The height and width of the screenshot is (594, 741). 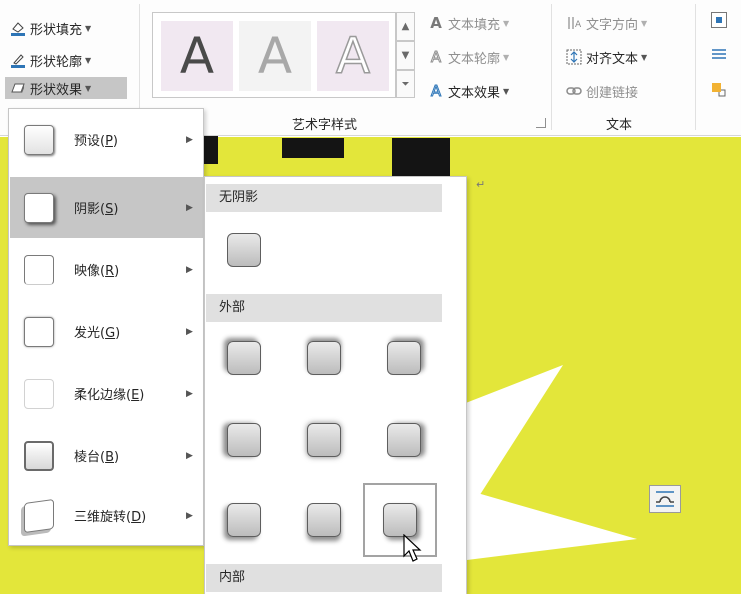 I want to click on text-direction-label: 文字方向, so click(x=612, y=25).